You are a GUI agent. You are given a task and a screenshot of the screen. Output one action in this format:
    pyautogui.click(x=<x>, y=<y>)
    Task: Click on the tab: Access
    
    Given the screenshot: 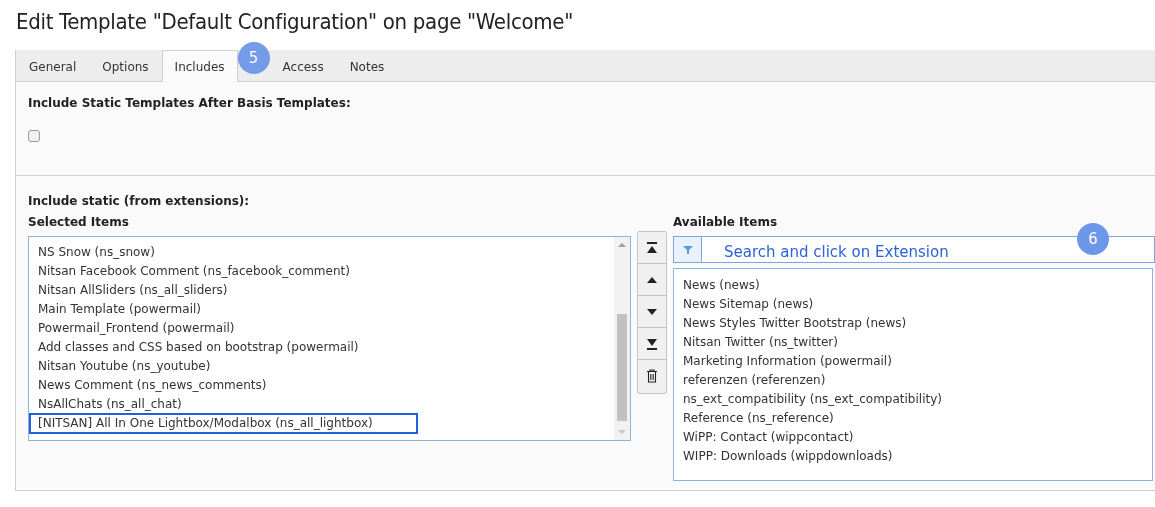 What is the action you would take?
    pyautogui.click(x=303, y=66)
    